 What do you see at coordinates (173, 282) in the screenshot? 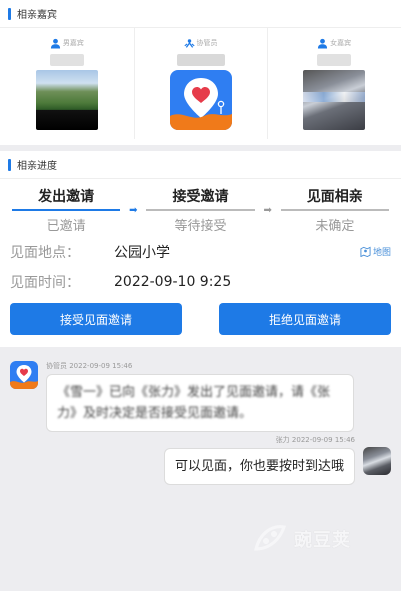
I see `time-value: 2022-09-10 9:25` at bounding box center [173, 282].